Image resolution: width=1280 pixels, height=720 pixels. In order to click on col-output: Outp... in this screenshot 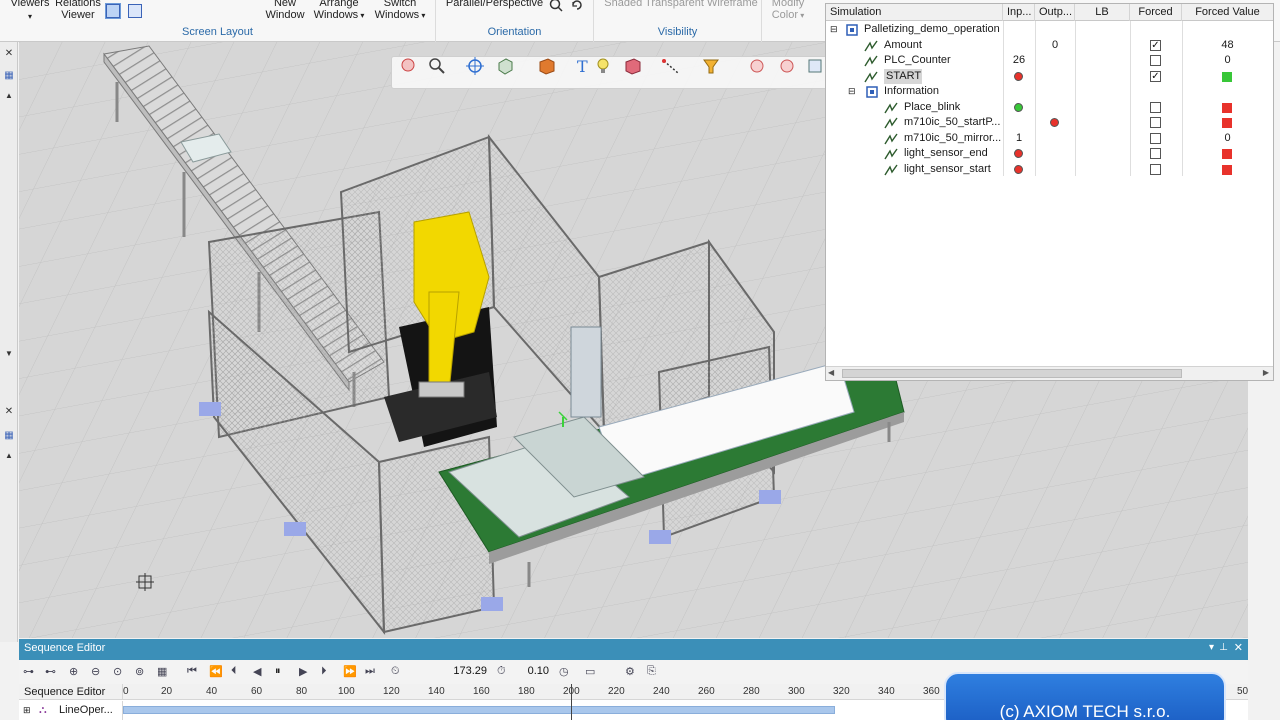, I will do `click(1055, 12)`.